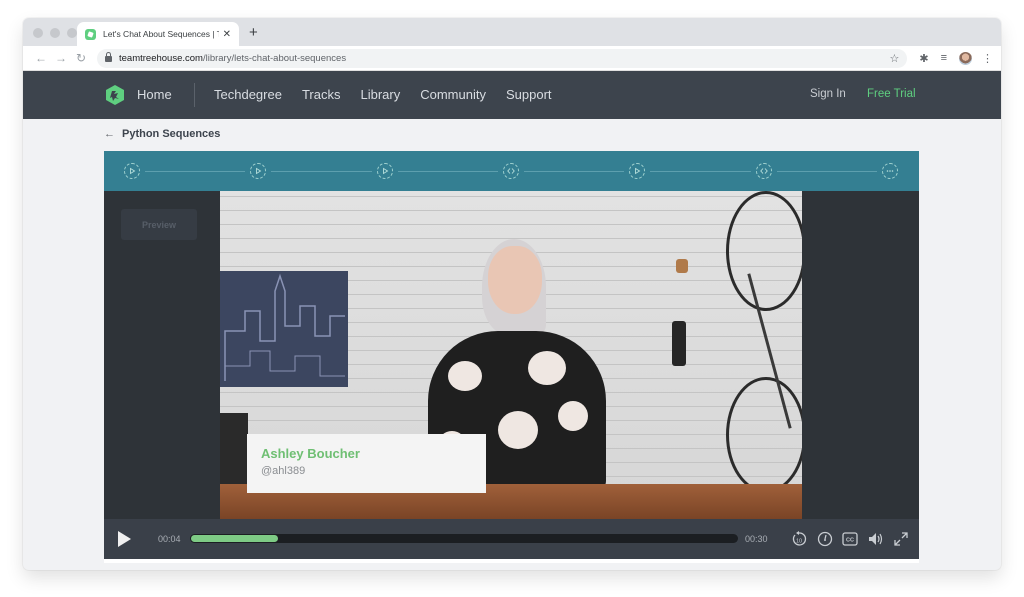 This screenshot has width=1024, height=597. Describe the element at coordinates (61, 58) in the screenshot. I see `forward-button: →` at that location.